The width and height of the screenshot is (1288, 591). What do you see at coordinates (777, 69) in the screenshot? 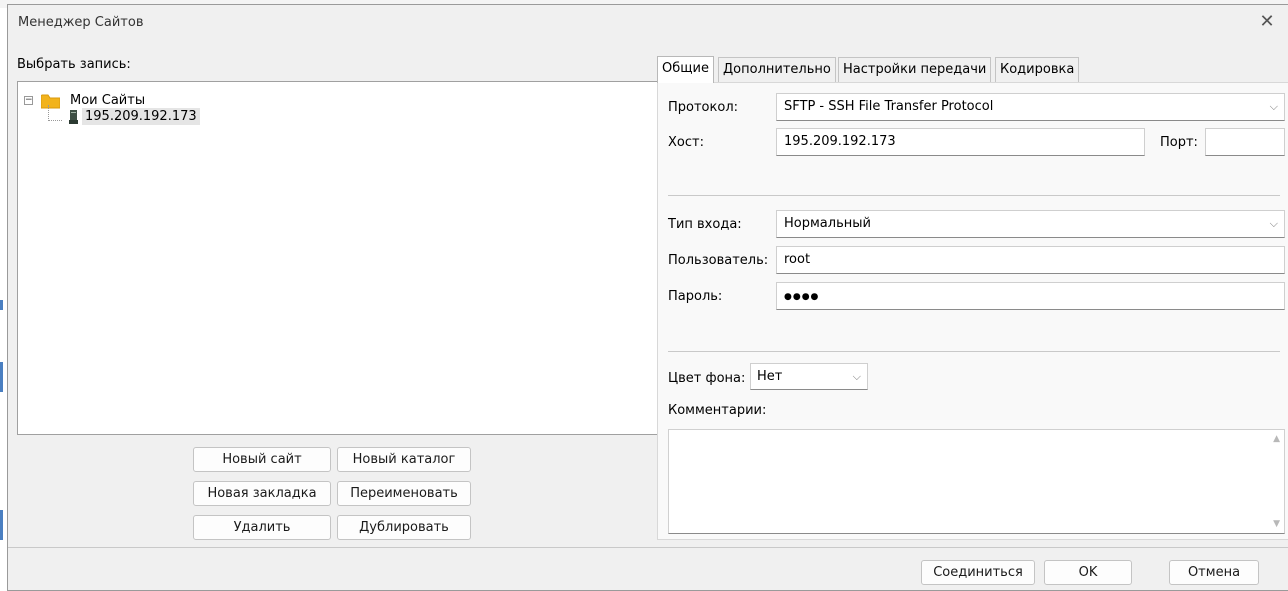
I see `tab-advanced: Дополнительно` at bounding box center [777, 69].